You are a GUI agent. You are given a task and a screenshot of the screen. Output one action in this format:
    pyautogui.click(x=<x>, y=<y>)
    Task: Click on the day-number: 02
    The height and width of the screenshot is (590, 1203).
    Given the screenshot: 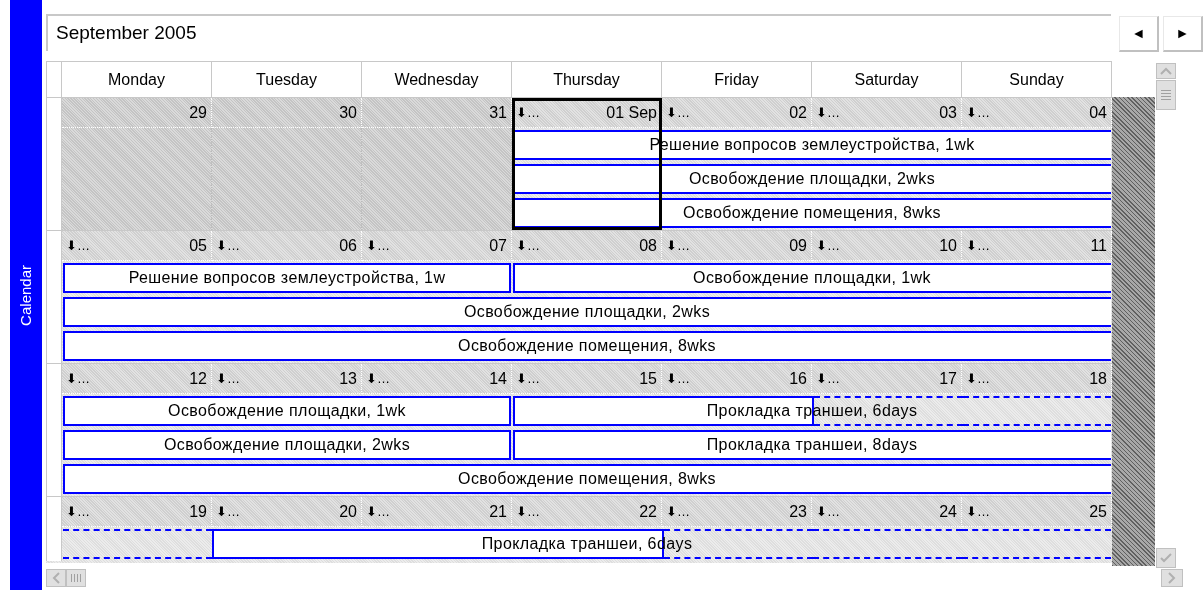 What is the action you would take?
    pyautogui.click(x=798, y=112)
    